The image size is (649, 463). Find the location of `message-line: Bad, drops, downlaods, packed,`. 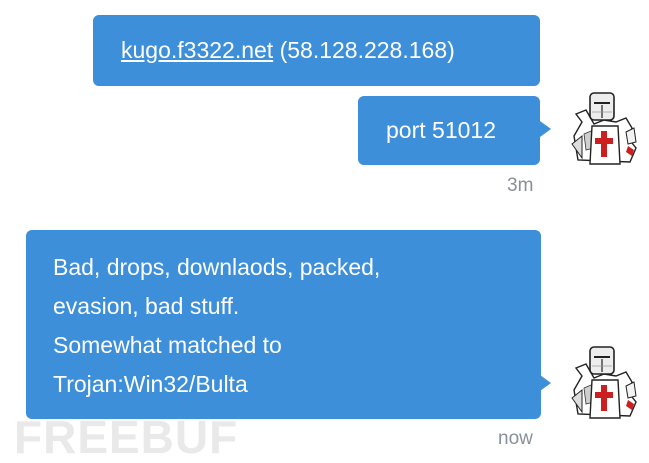

message-line: Bad, drops, downlaods, packed, is located at coordinates (217, 267).